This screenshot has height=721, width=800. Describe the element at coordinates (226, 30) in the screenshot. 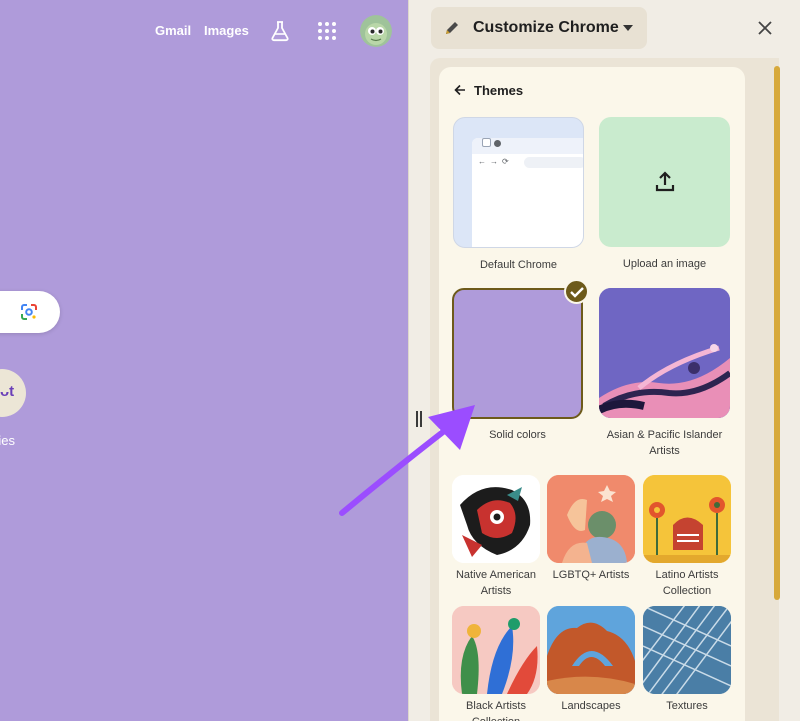

I see `images-link: Images` at that location.